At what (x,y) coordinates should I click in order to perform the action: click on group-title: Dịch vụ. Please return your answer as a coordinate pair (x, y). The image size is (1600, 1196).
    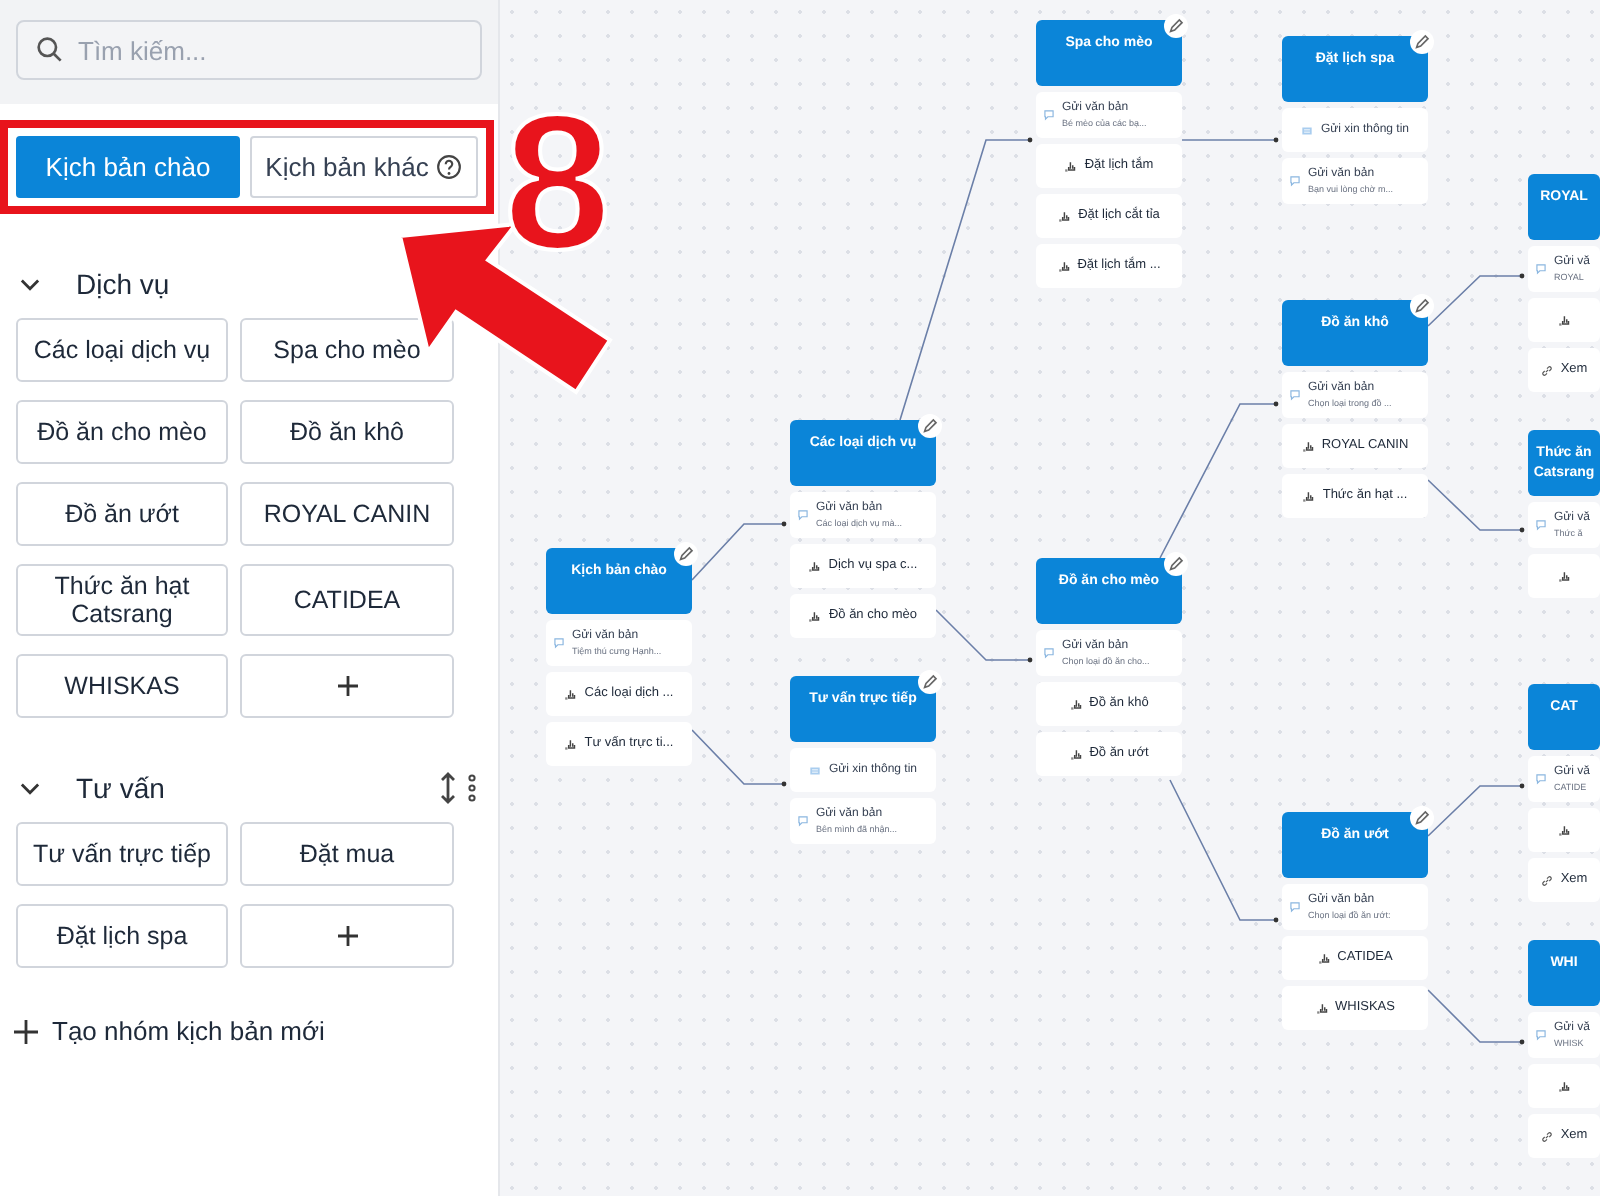
    Looking at the image, I should click on (124, 284).